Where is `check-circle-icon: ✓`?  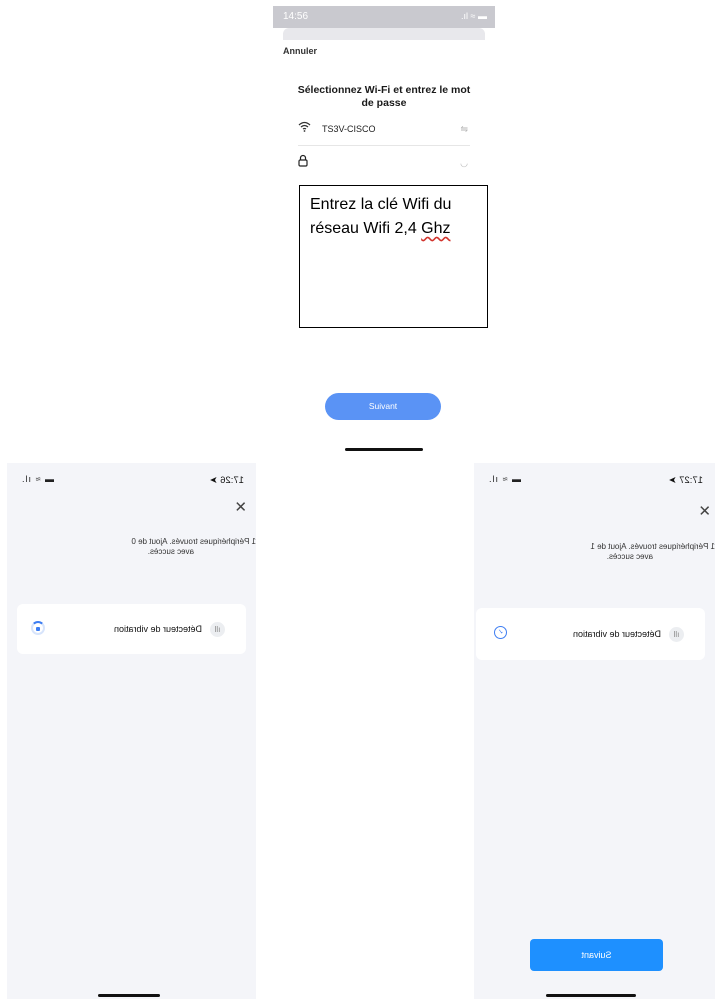
check-circle-icon: ✓ is located at coordinates (500, 632).